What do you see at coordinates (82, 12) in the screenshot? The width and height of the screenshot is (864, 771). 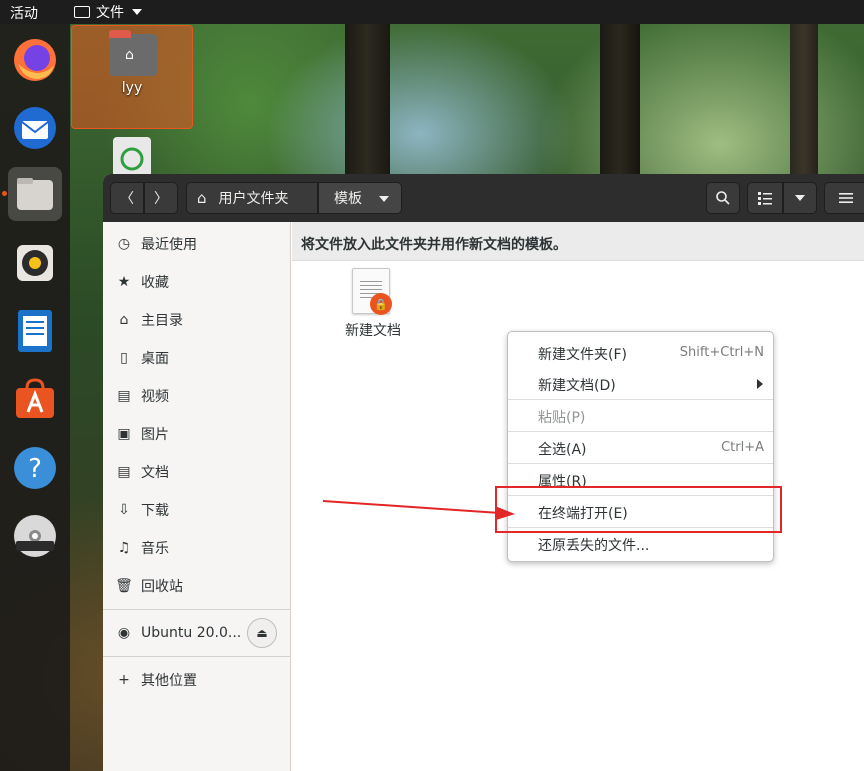 I see `folder-icon` at bounding box center [82, 12].